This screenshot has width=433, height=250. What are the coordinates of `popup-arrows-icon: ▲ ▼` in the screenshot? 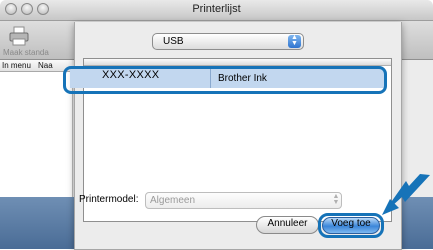 It's located at (294, 41).